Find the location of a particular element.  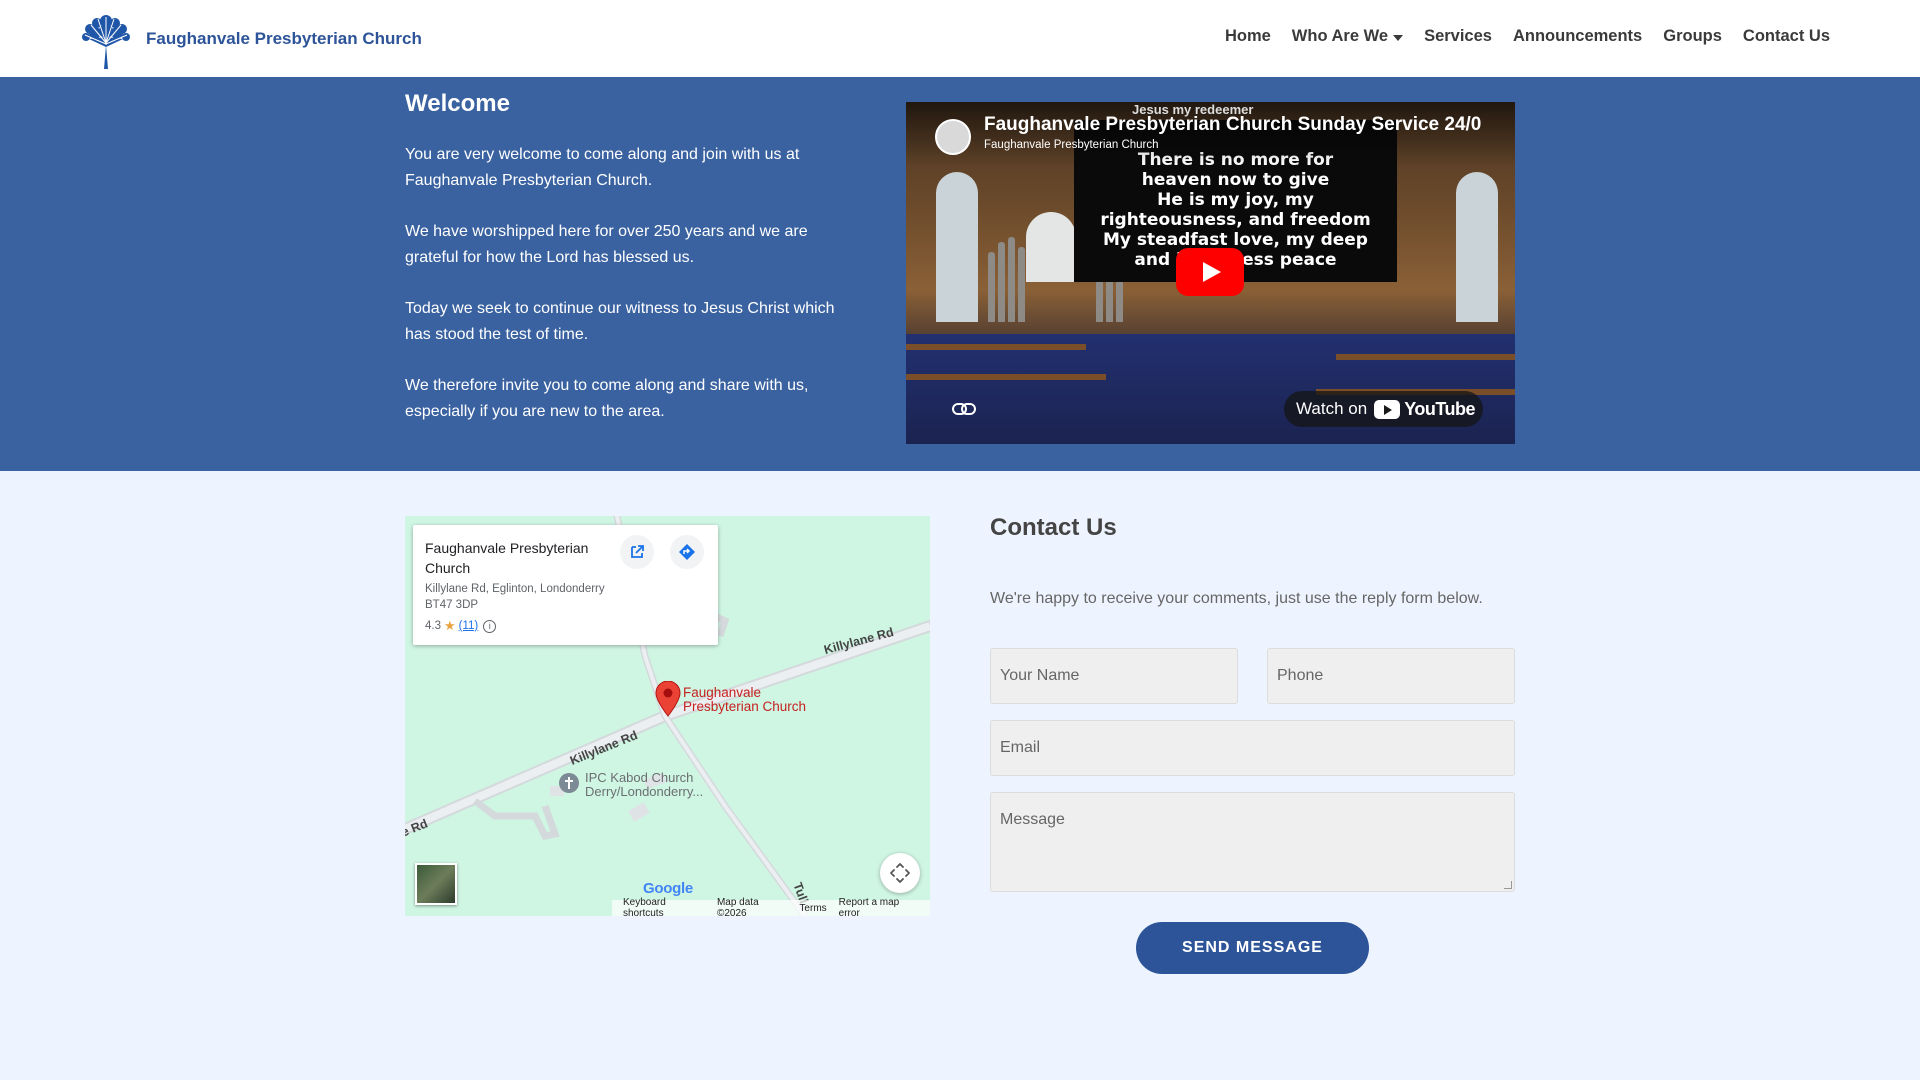

message-placeholder: Message is located at coordinates (1032, 819).